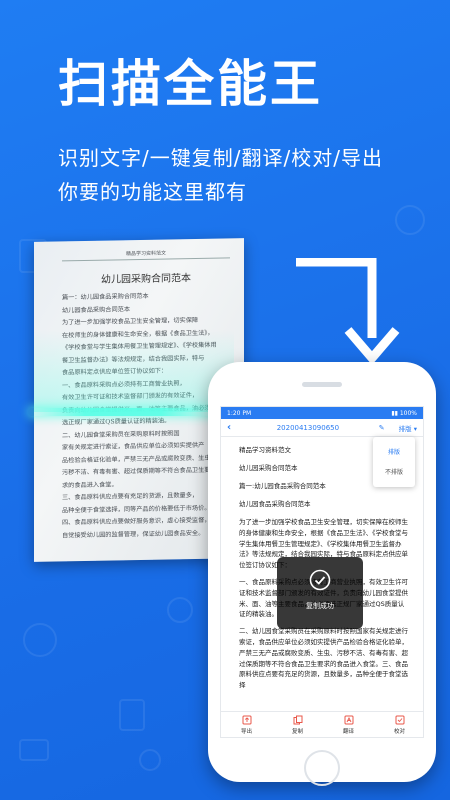 The width and height of the screenshot is (450, 800). Describe the element at coordinates (220, 158) in the screenshot. I see `hero-subtitle-line1: 识别文字/一键复制/翻译/校对/导出` at that location.